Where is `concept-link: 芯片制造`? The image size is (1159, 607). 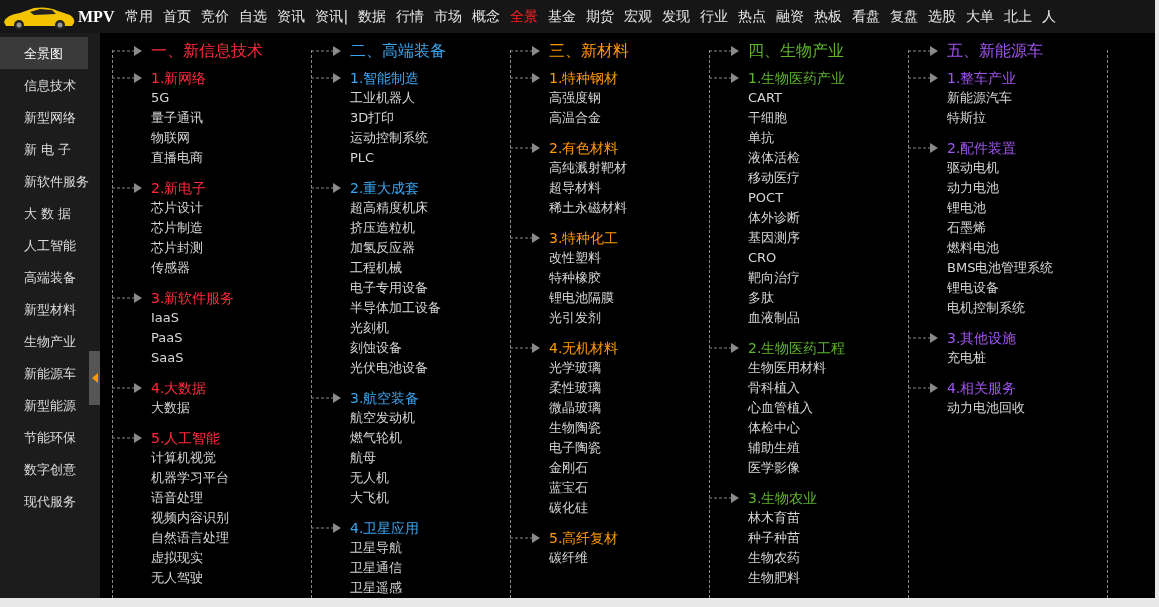
concept-link: 芯片制造 is located at coordinates (230, 228).